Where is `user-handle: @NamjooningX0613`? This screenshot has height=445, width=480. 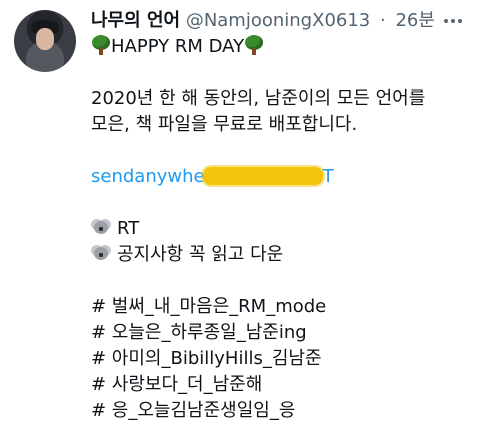
user-handle: @NamjooningX0613 is located at coordinates (278, 20).